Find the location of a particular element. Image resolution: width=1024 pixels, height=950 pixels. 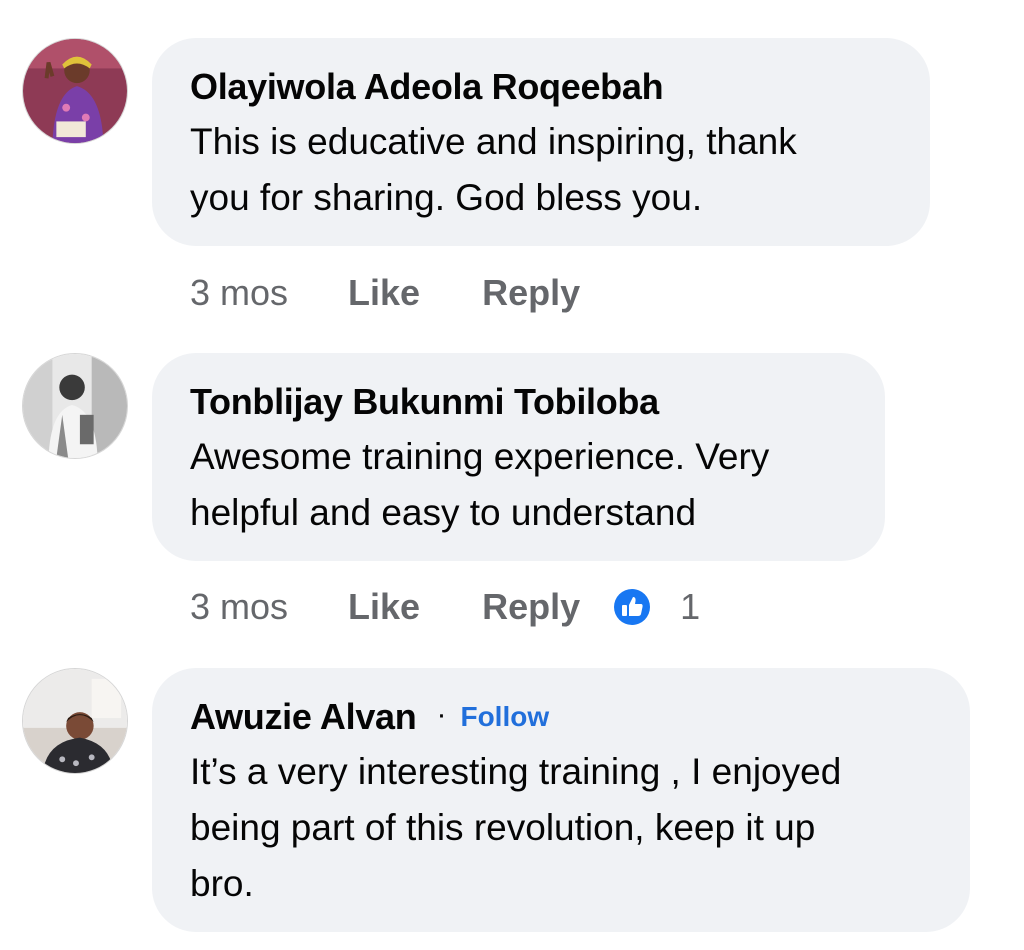

author-row: Olayiwola Adeola Roqeebah is located at coordinates (540, 87).